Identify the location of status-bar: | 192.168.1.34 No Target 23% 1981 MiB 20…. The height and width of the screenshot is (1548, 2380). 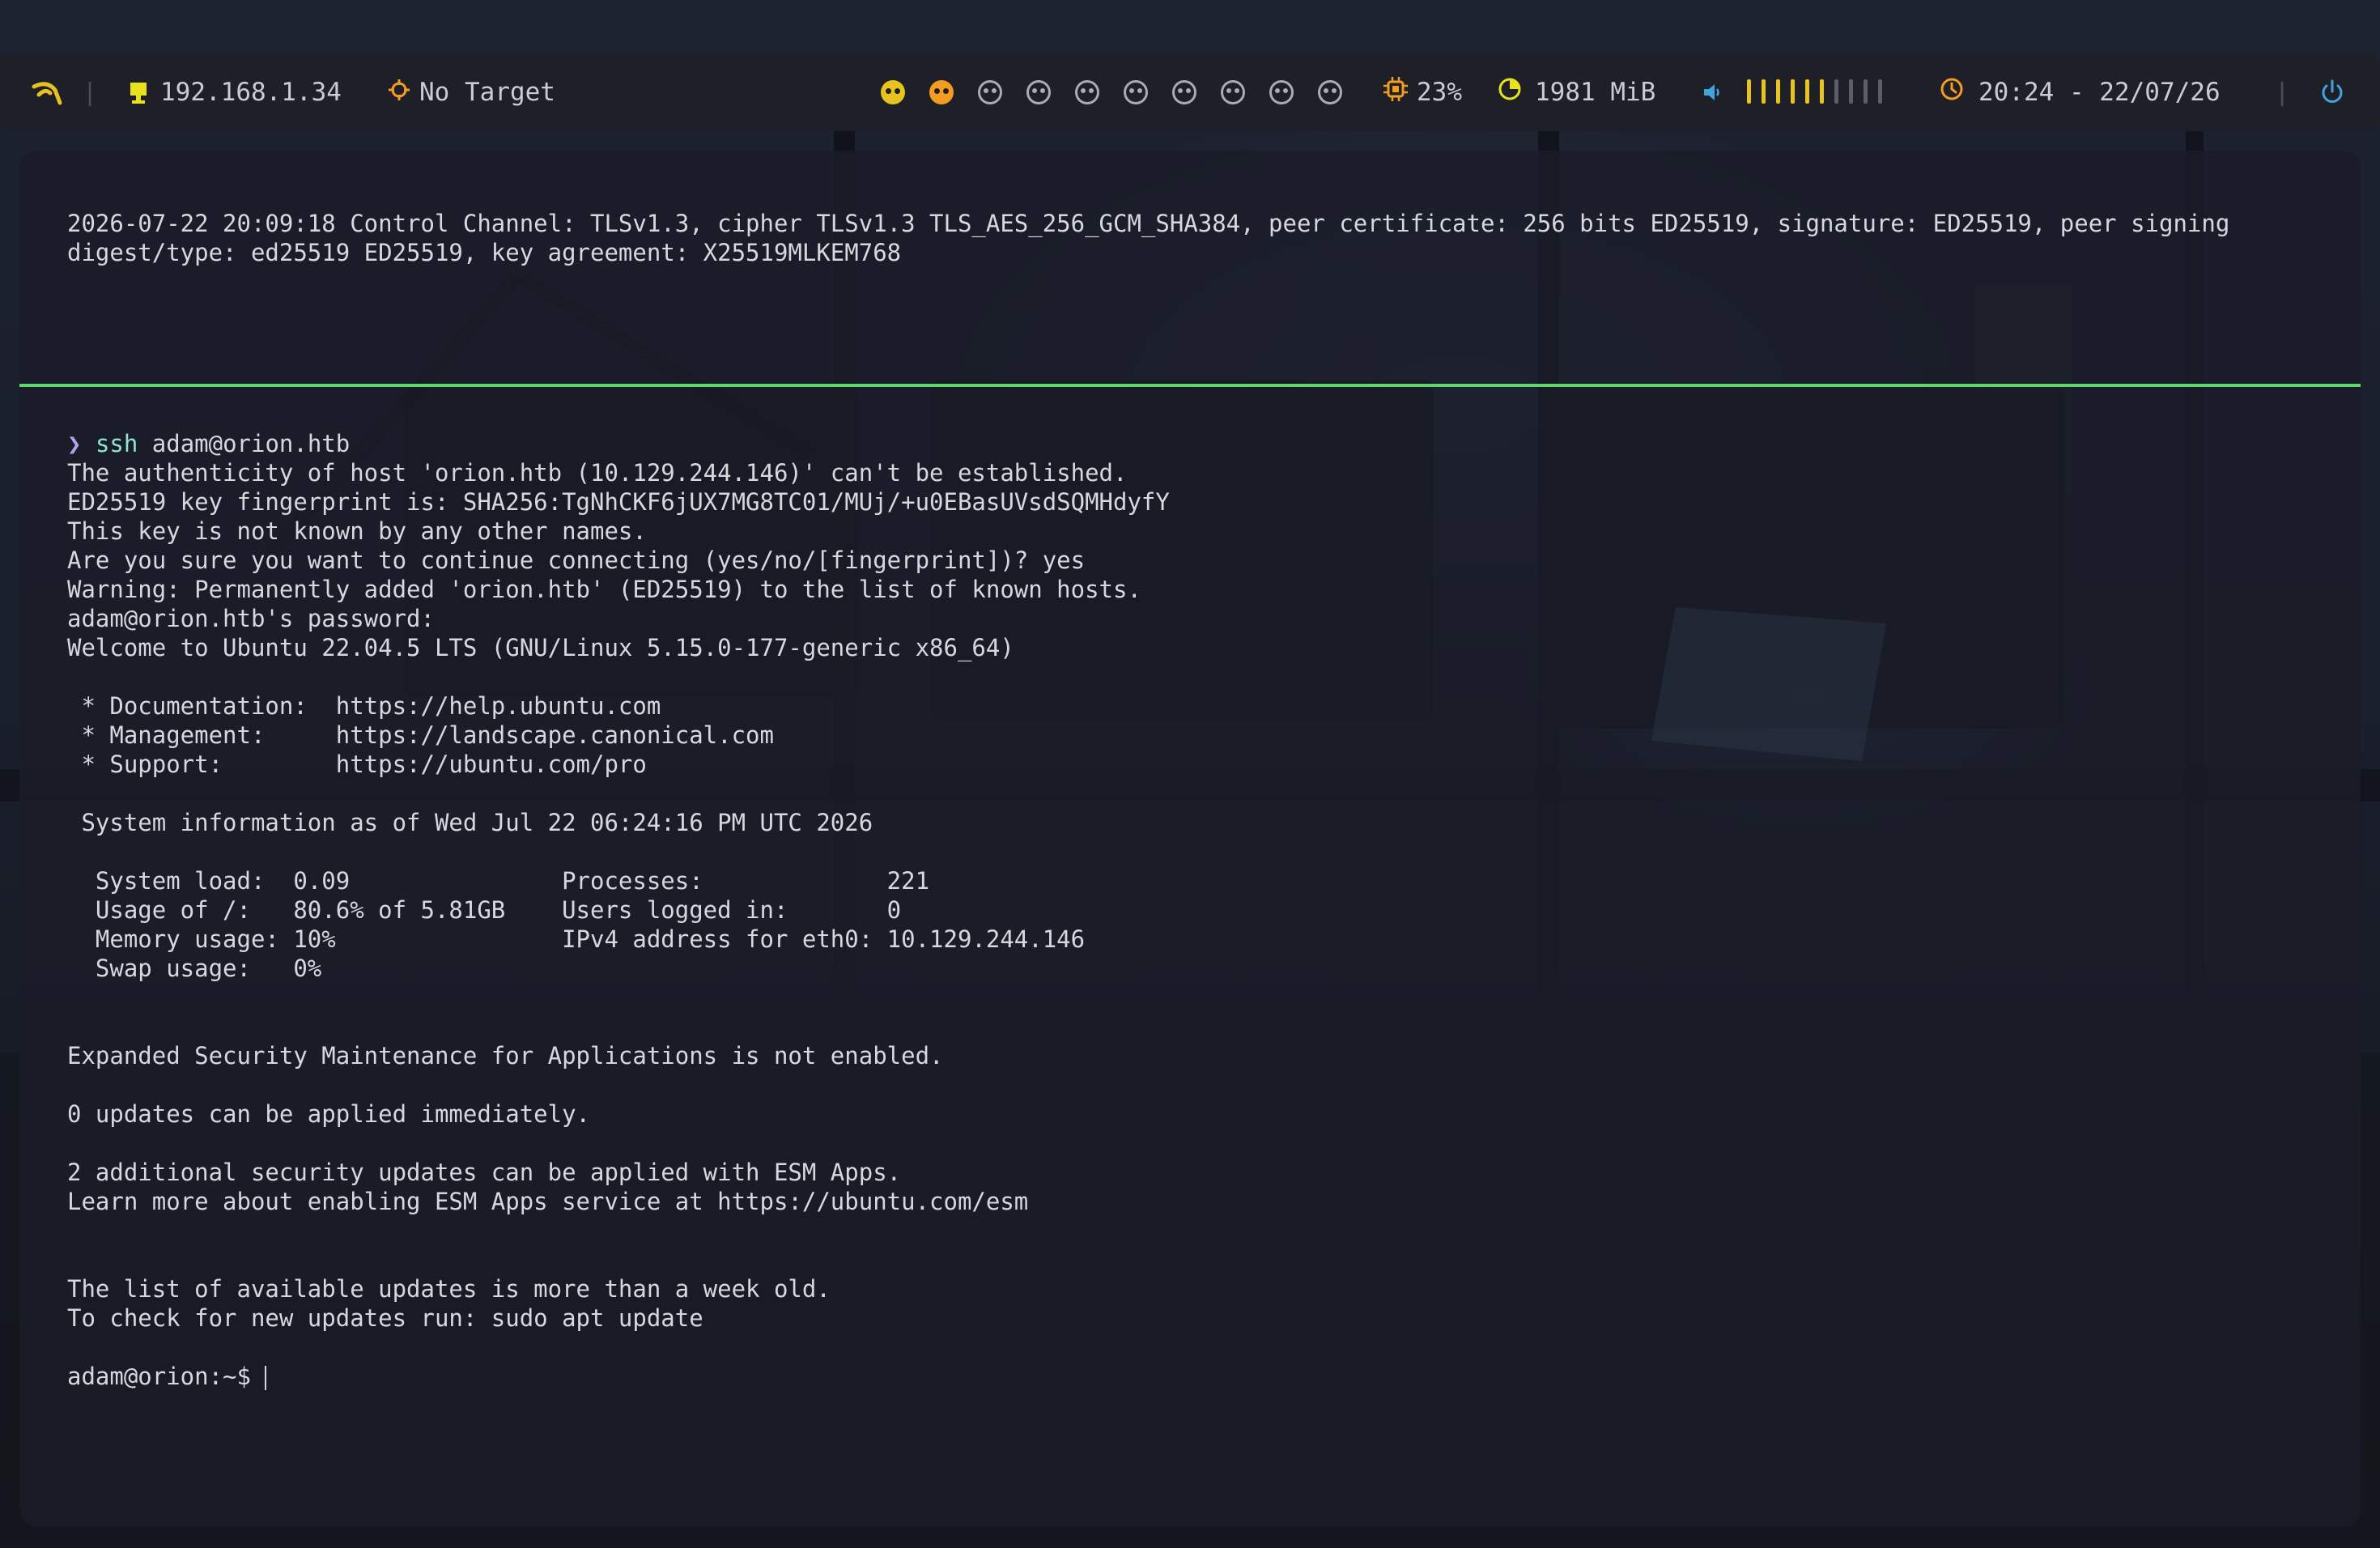
(1190, 92).